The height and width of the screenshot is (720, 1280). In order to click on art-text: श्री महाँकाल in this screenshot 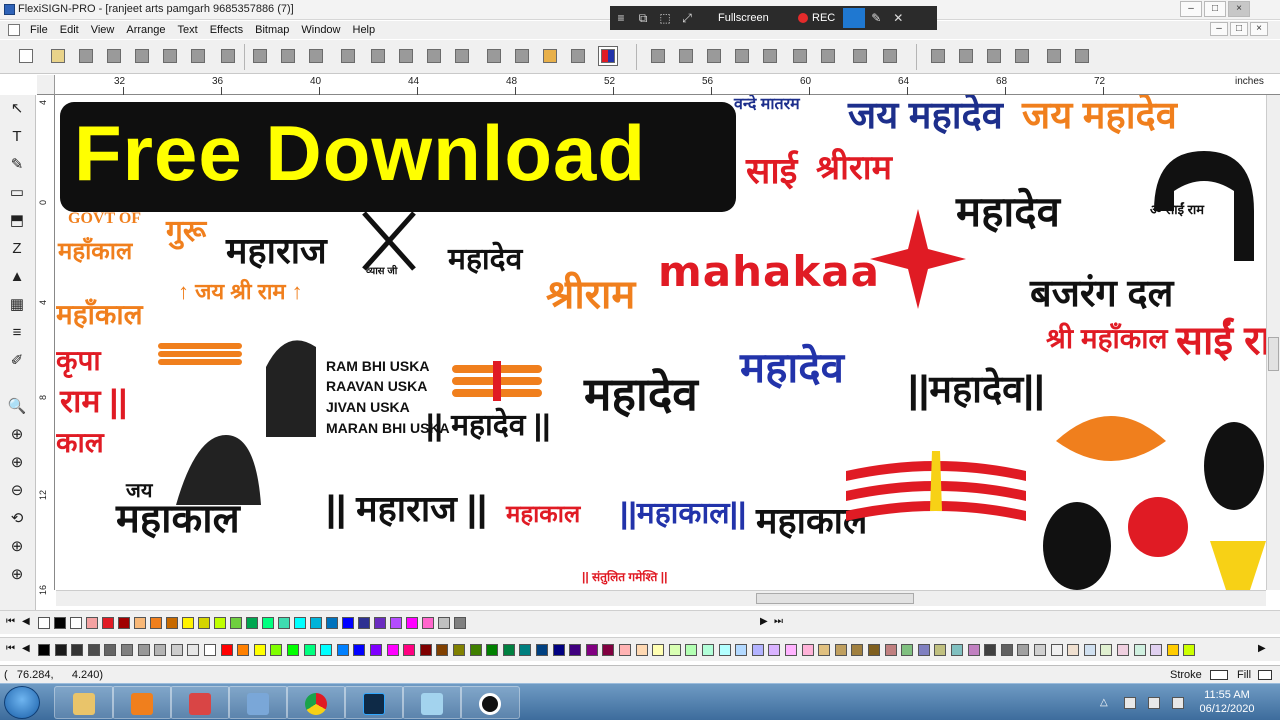, I will do `click(1106, 339)`.